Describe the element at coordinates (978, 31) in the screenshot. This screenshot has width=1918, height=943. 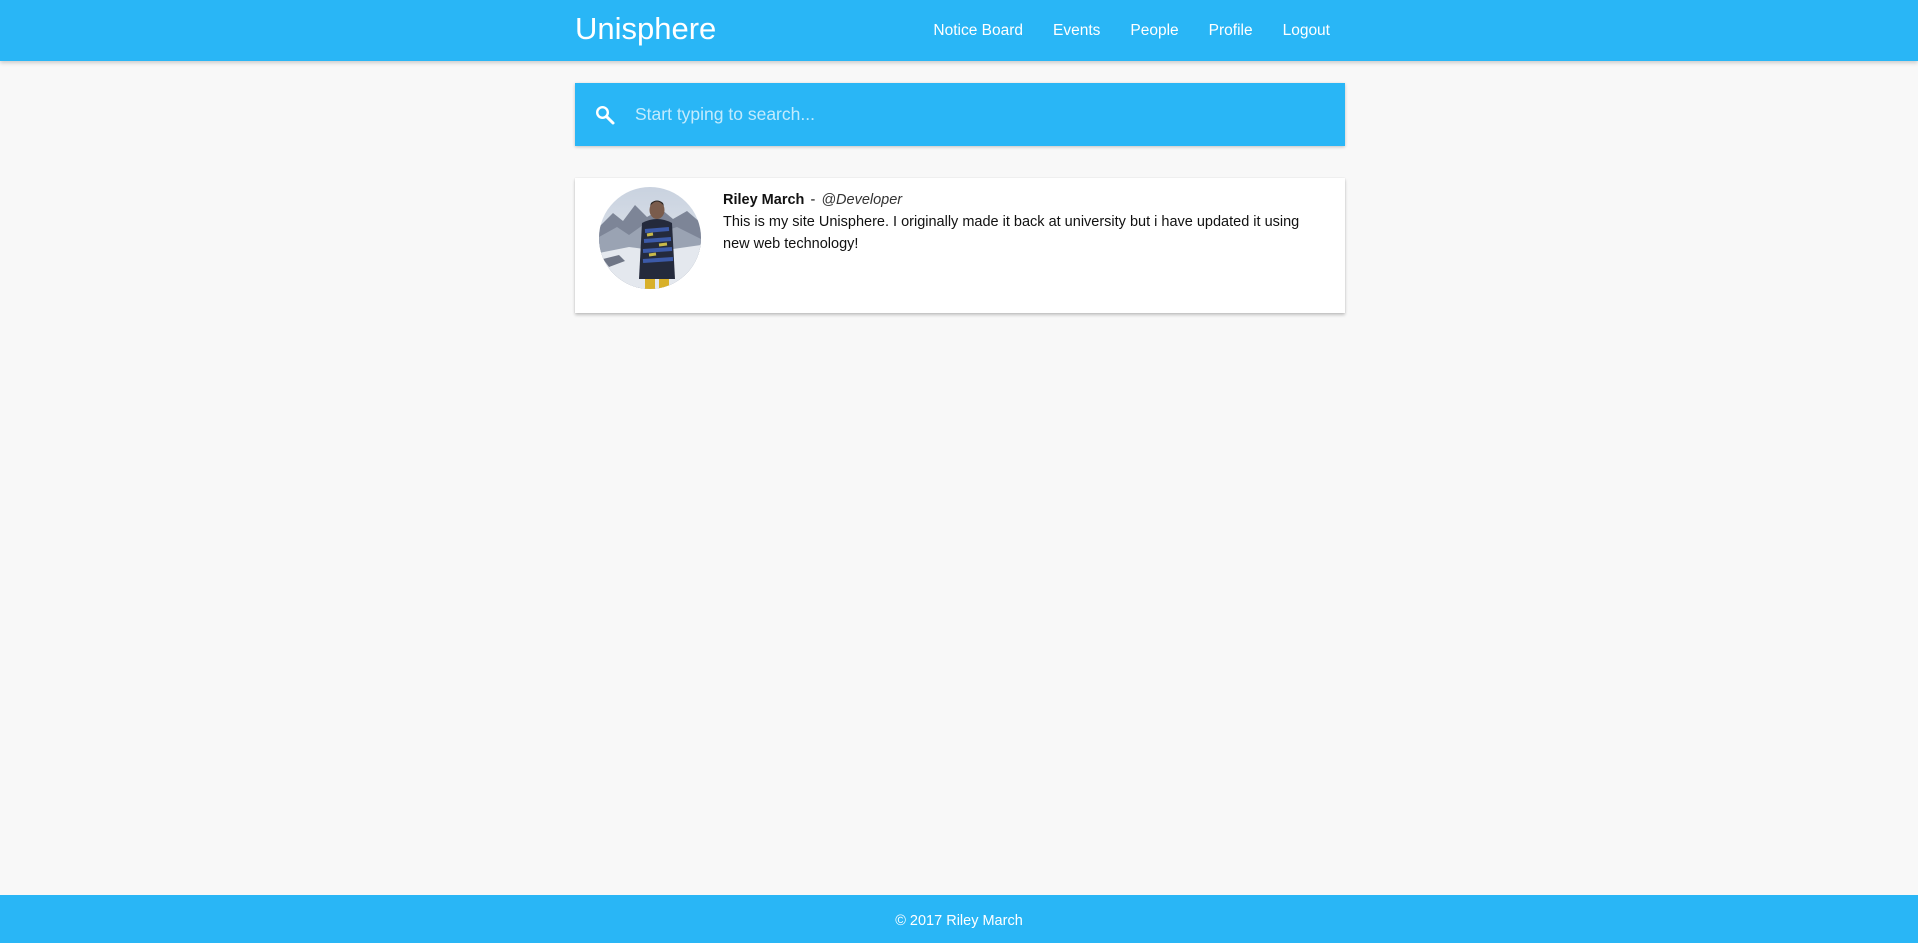
I see `nav-link-notice-board: Notice Board` at that location.